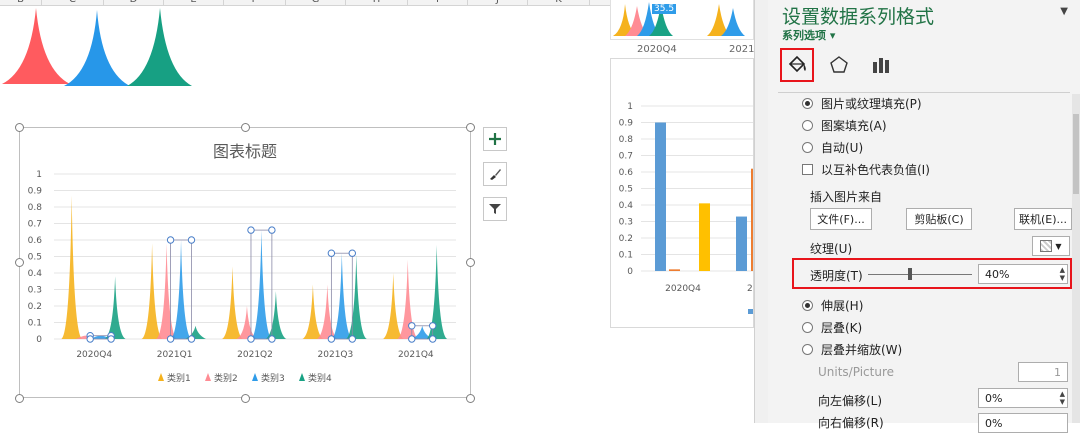 This screenshot has width=1080, height=433. What do you see at coordinates (470, 262) in the screenshot?
I see `resize-handle-r` at bounding box center [470, 262].